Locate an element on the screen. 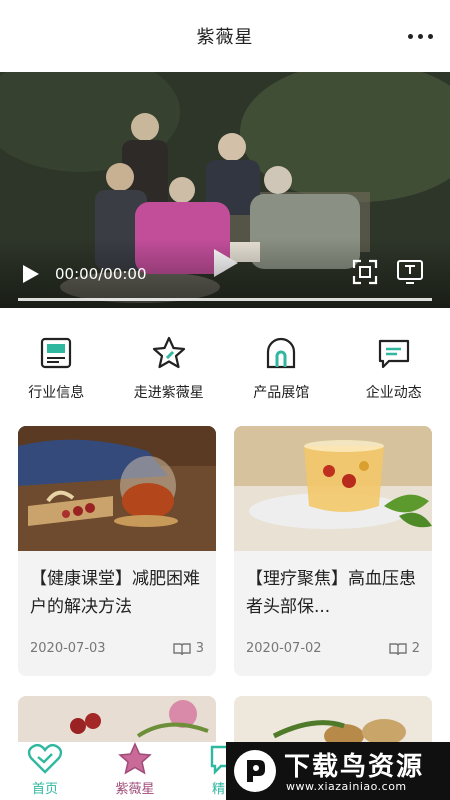 The height and width of the screenshot is (800, 450). article-card: 【健康课堂】减肥困难户的解决方法 2020-07-03 3 is located at coordinates (117, 551).